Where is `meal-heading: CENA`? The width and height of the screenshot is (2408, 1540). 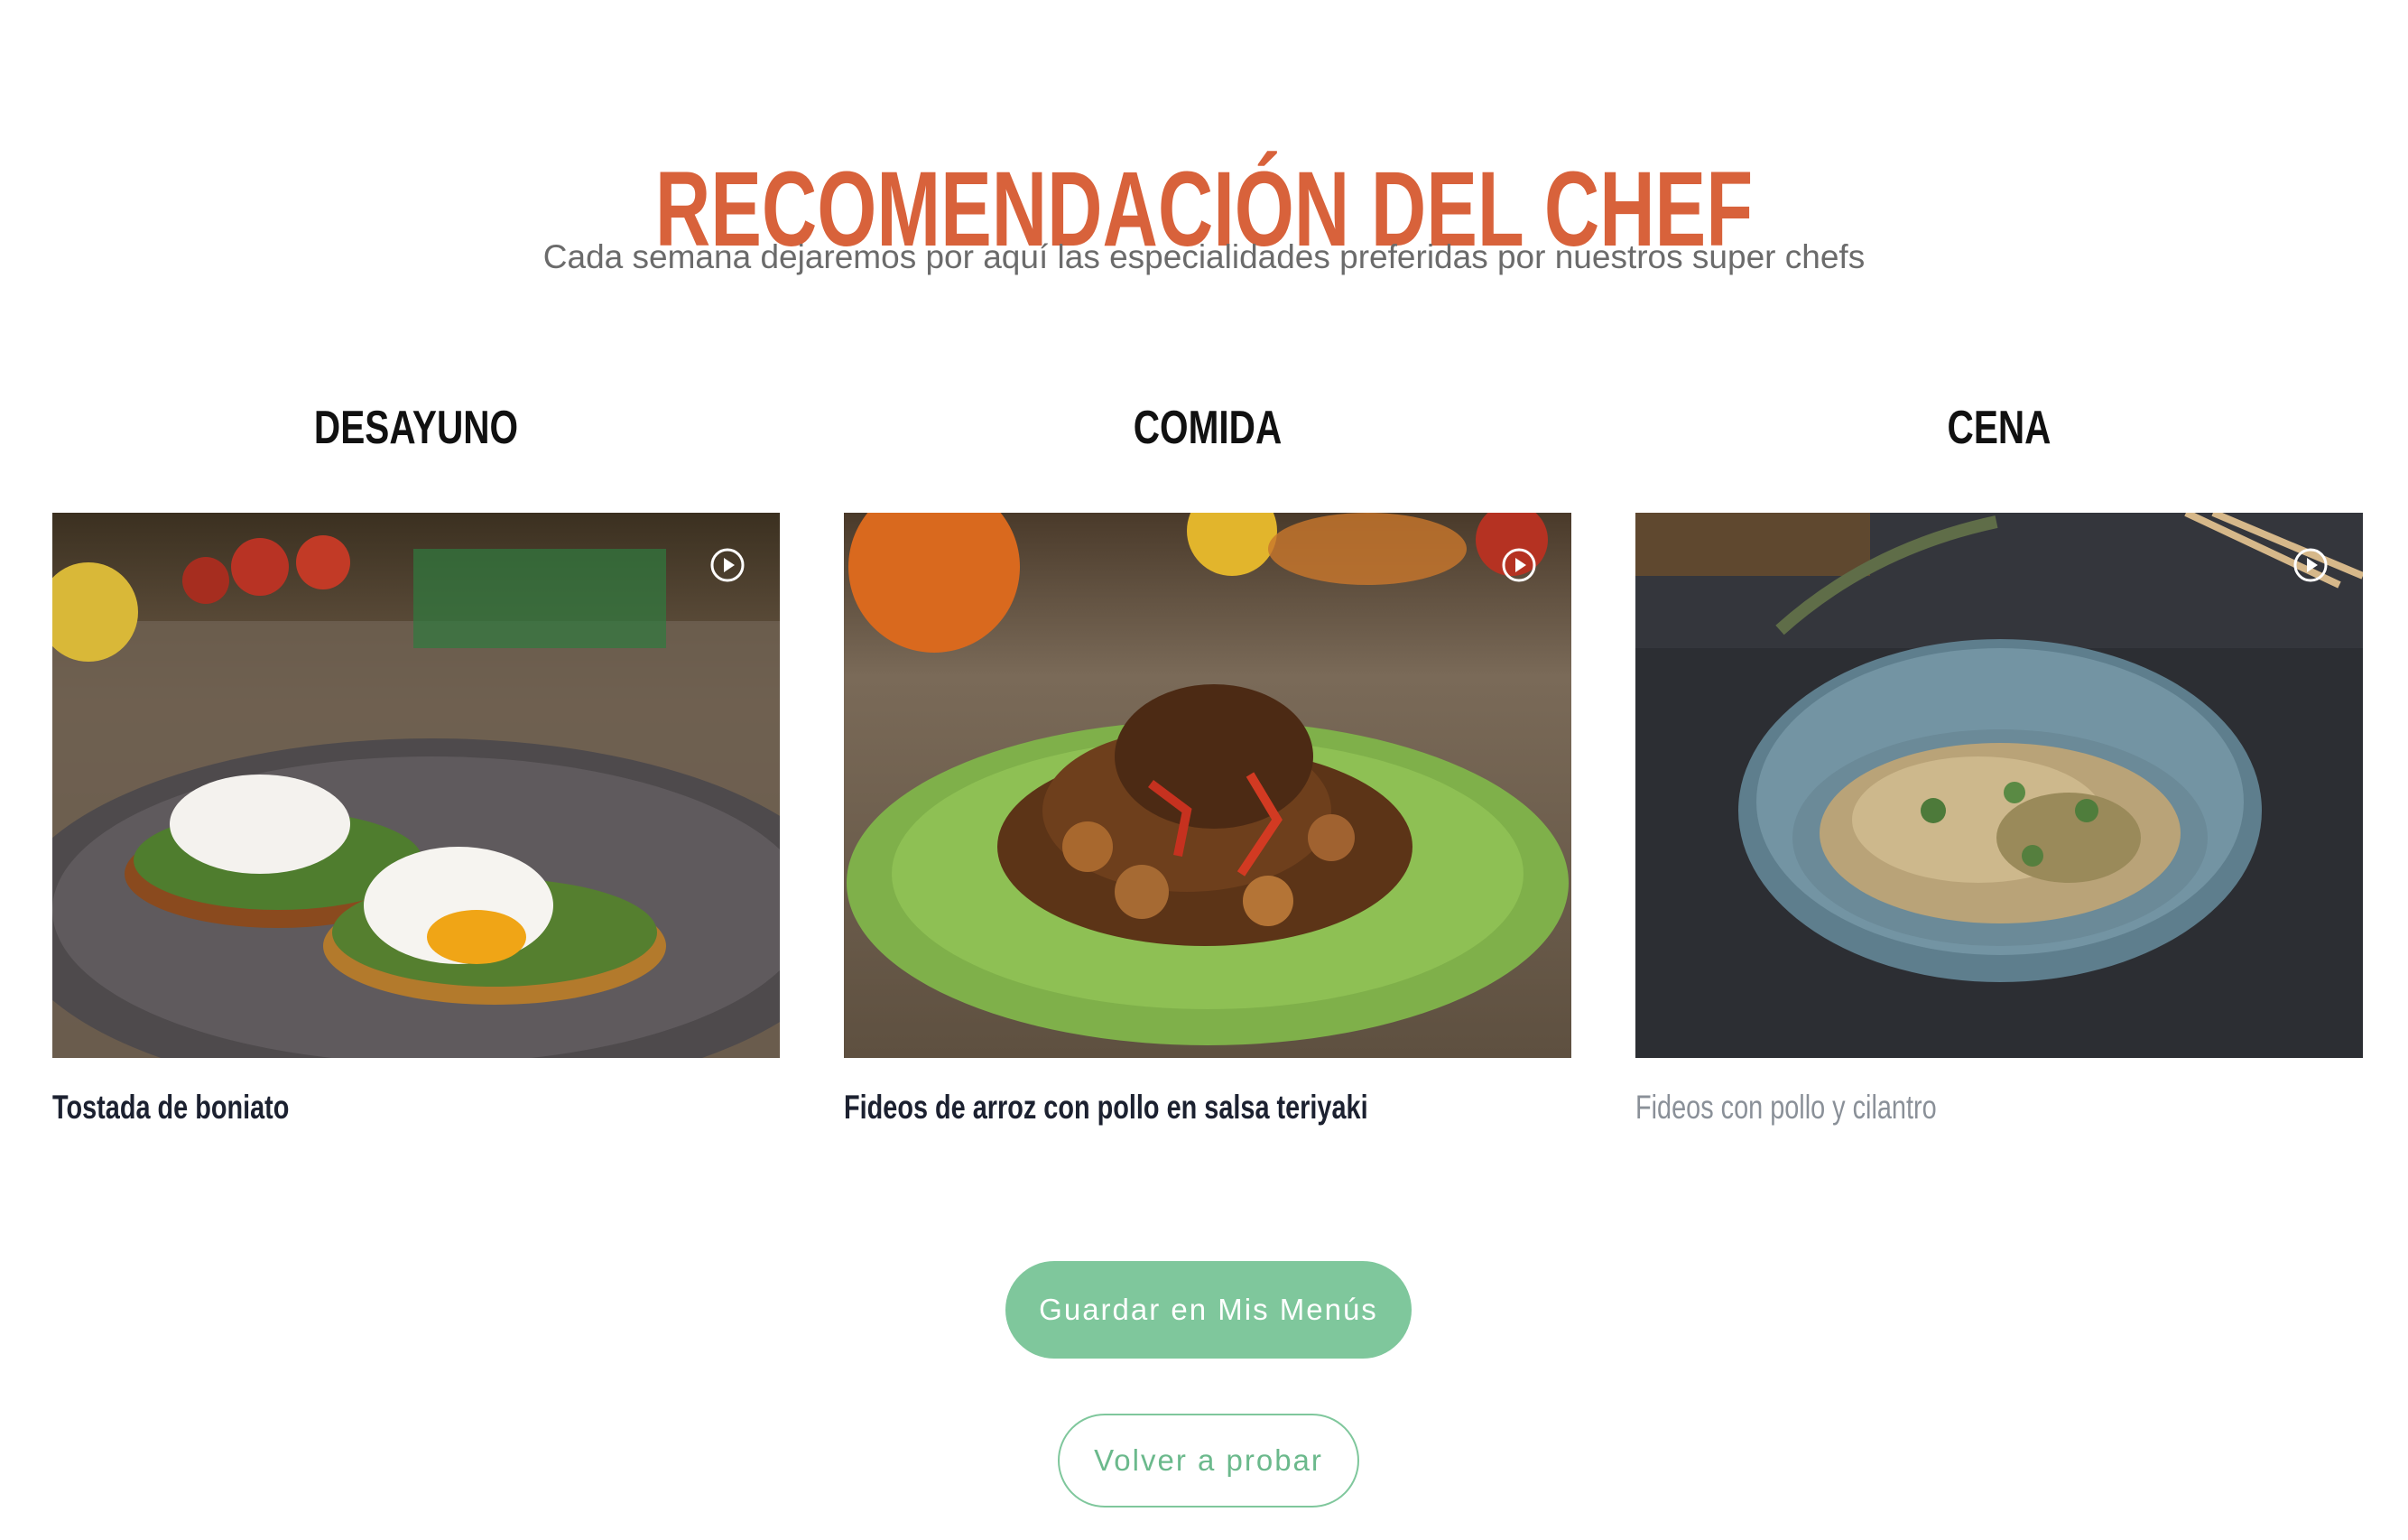 meal-heading: CENA is located at coordinates (1999, 428).